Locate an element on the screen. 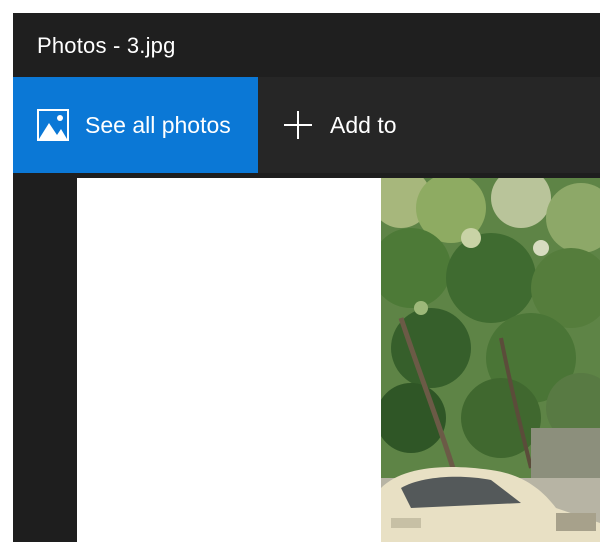 This screenshot has width=600, height=542. add-to-label: Add to is located at coordinates (363, 124).